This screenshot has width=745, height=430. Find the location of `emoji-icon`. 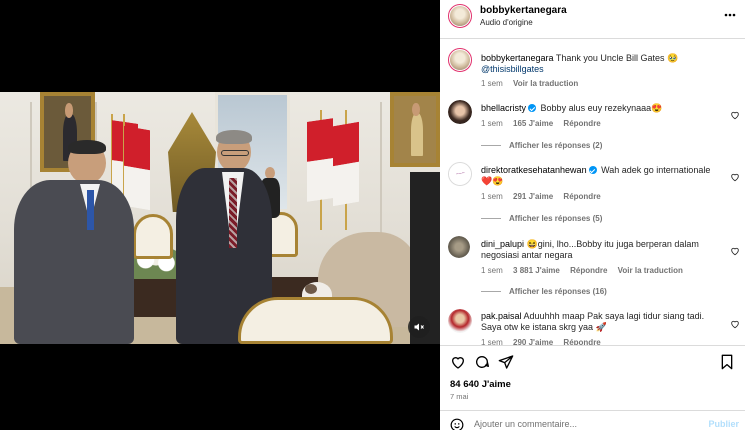

emoji-icon is located at coordinates (457, 424).